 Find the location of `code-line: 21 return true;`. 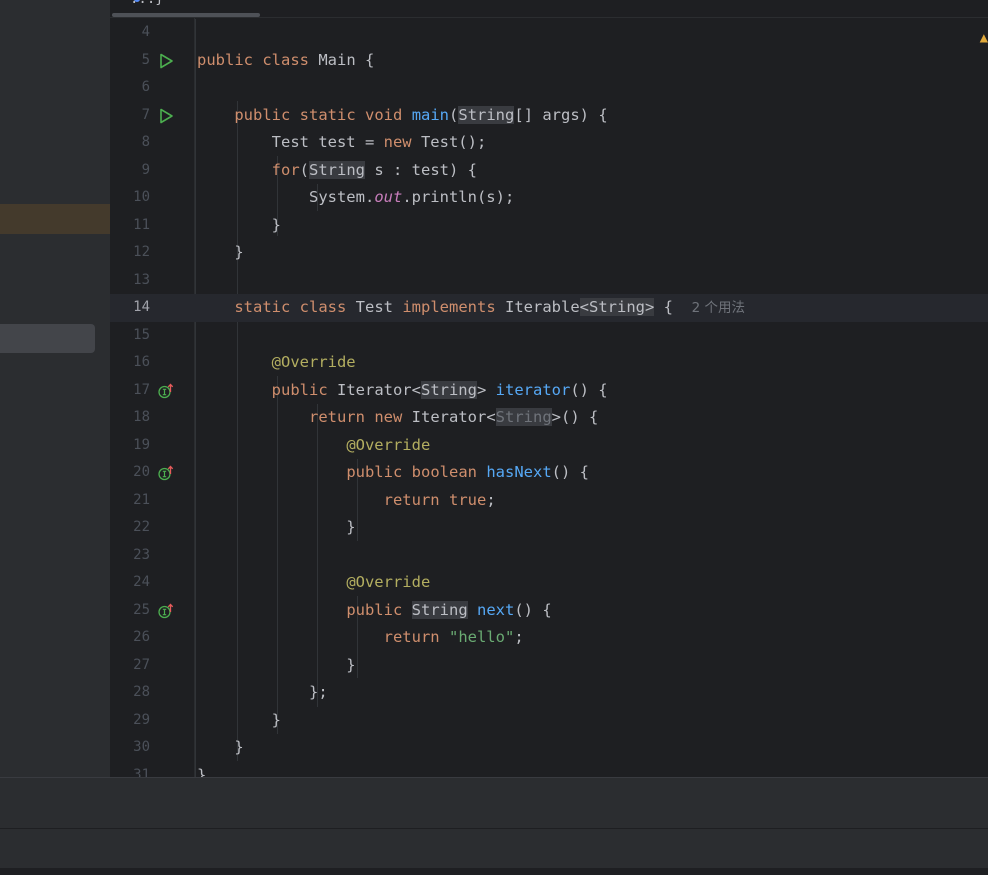

code-line: 21 return true; is located at coordinates (549, 501).